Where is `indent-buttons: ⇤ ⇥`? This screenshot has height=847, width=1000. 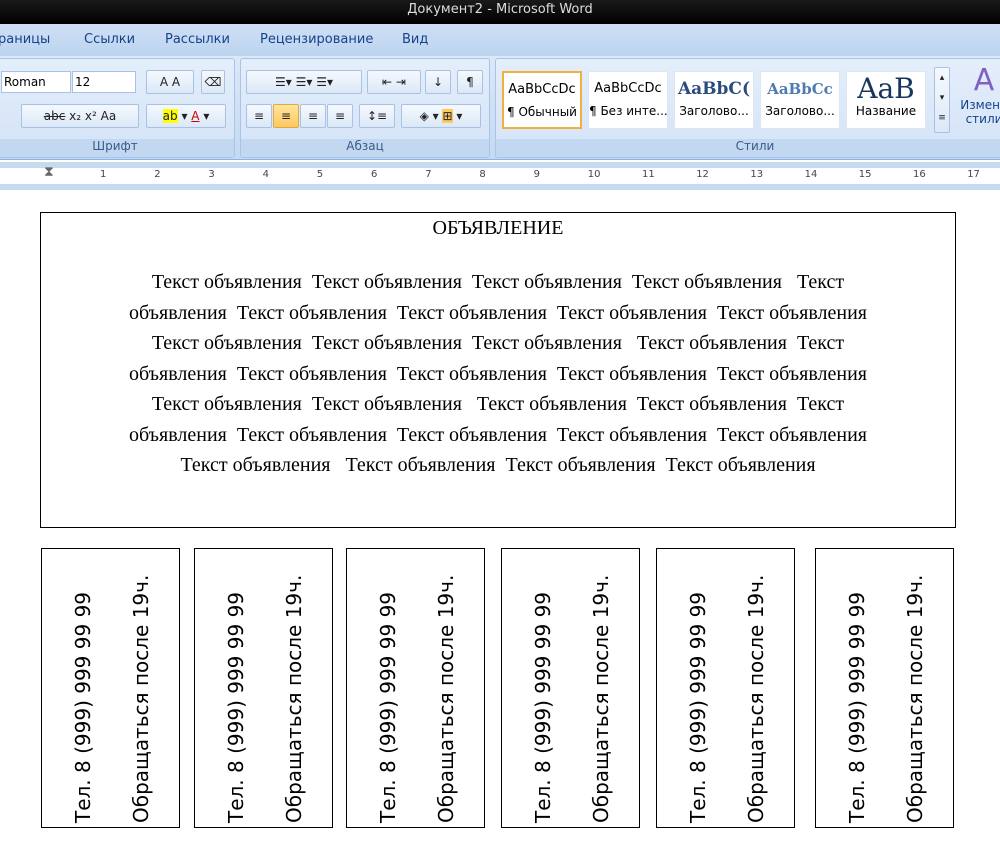 indent-buttons: ⇤ ⇥ is located at coordinates (394, 82).